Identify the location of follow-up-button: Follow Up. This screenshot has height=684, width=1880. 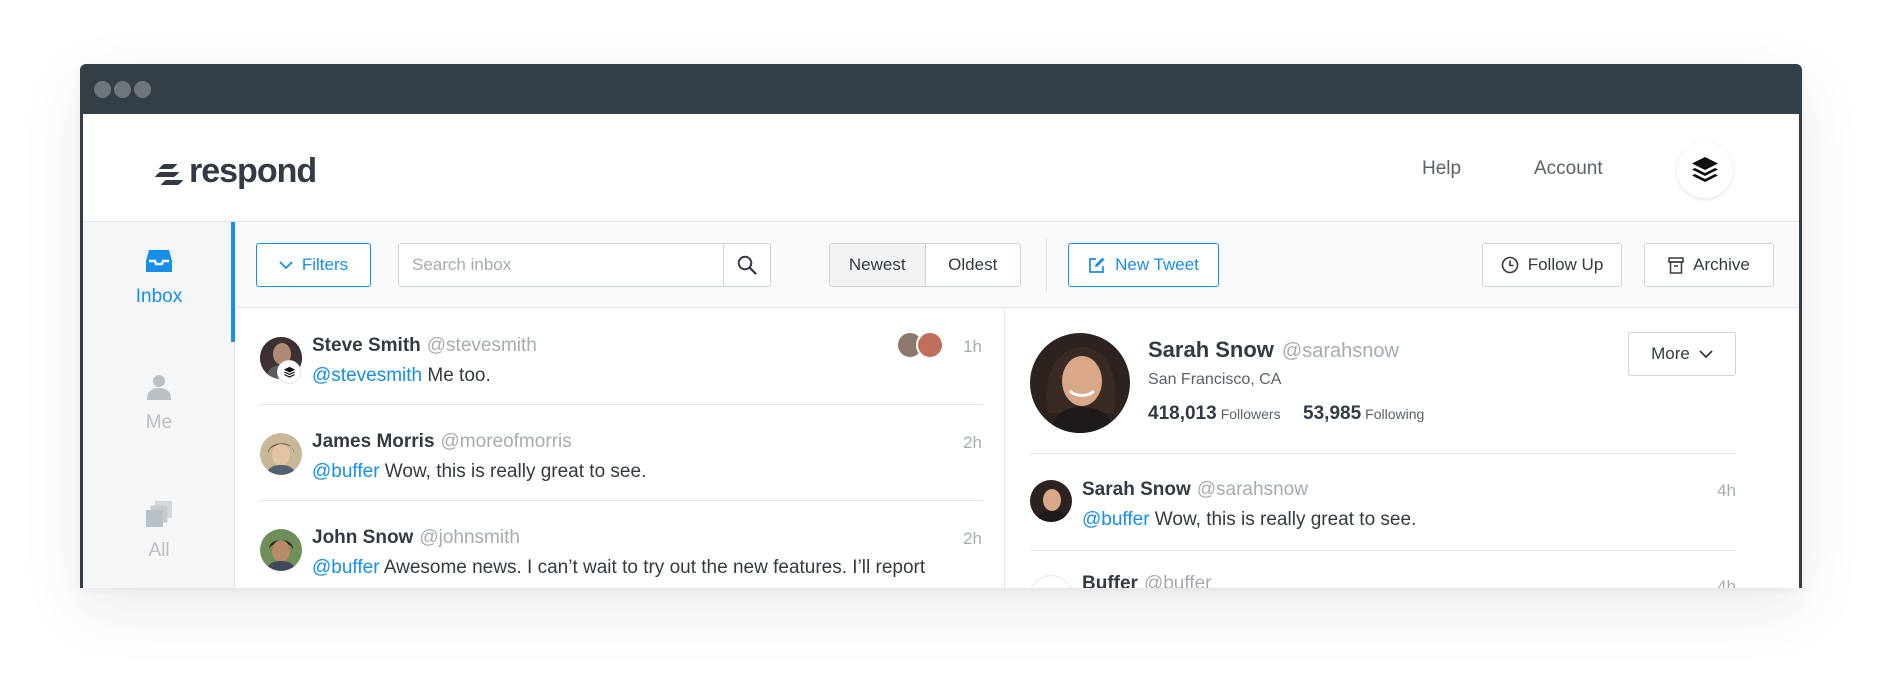
(1552, 265).